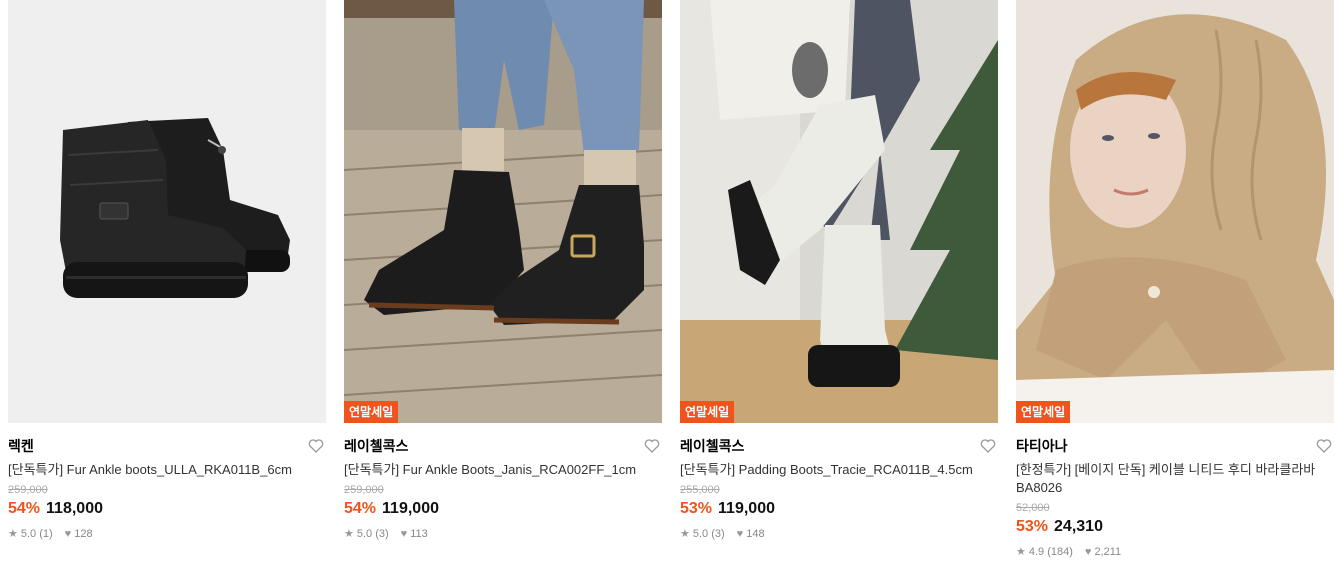 The height and width of the screenshot is (572, 1338). Describe the element at coordinates (1050, 552) in the screenshot. I see `rating-text: 4.9 (184)` at that location.